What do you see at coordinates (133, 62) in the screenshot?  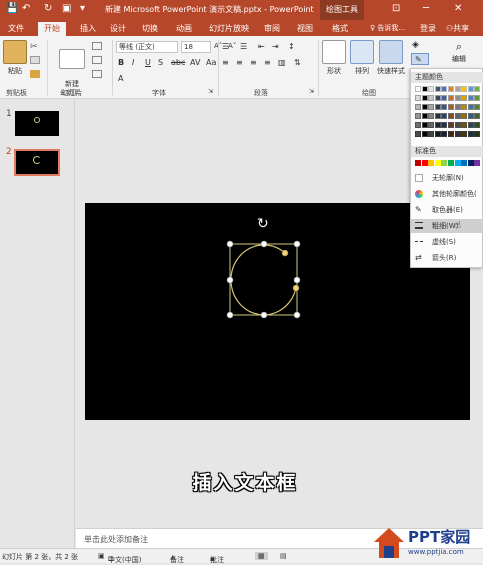 I see `italic-button: I` at bounding box center [133, 62].